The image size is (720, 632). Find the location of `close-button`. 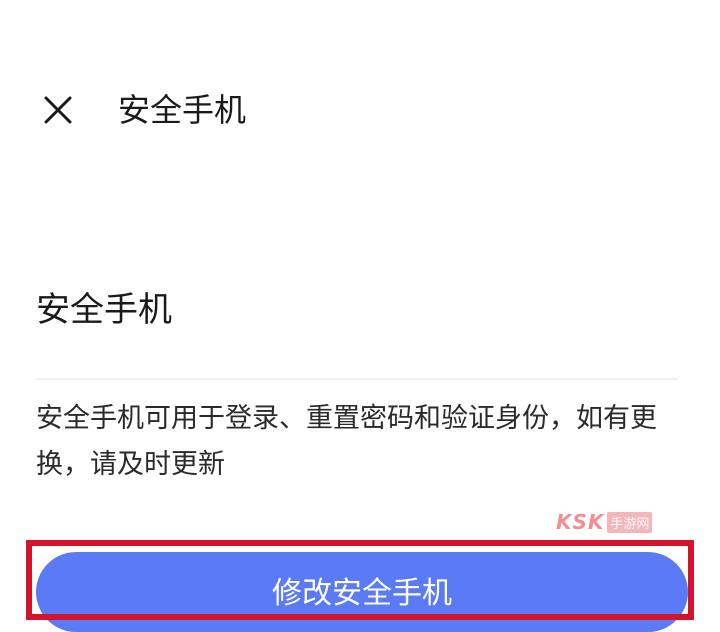

close-button is located at coordinates (58, 110).